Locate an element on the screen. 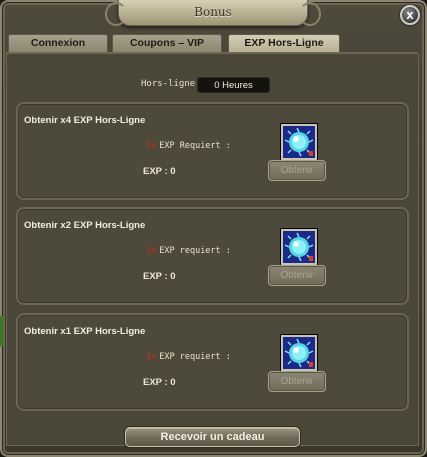 The image size is (427, 457). panel-title: Obtenir x4 EXP Hors-Ligne is located at coordinates (85, 120).